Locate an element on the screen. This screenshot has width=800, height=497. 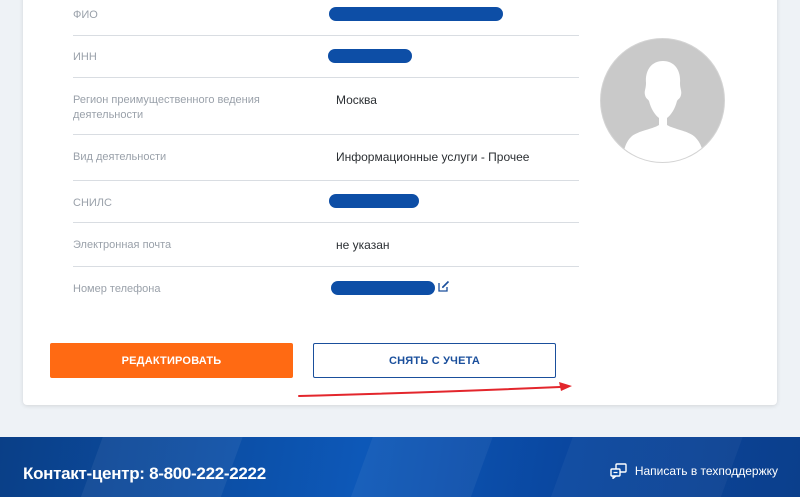
row-snils: СНИЛС is located at coordinates (326, 202).